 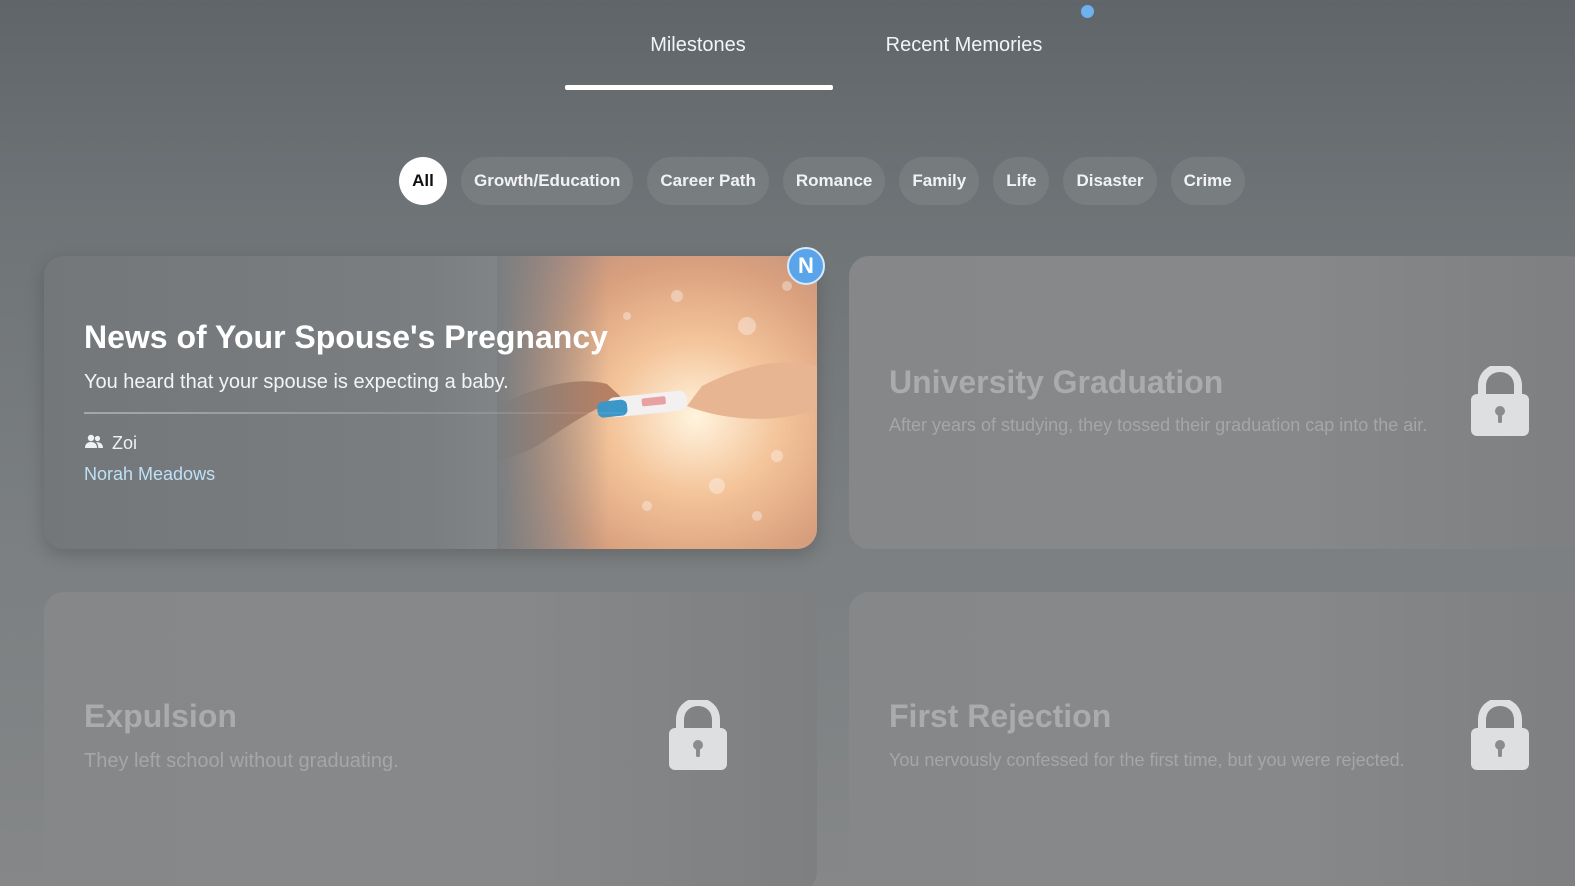 I want to click on filter-chip-crime: Crime, so click(x=1207, y=181).